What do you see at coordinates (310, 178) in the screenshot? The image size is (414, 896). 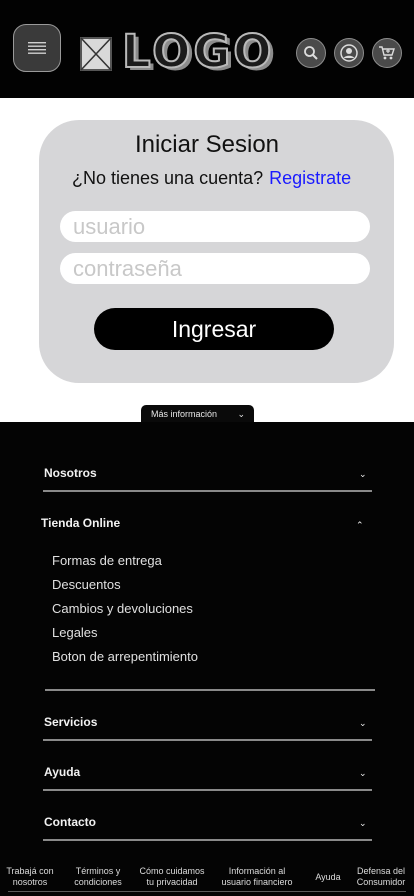 I see `signup-link: Registrate` at bounding box center [310, 178].